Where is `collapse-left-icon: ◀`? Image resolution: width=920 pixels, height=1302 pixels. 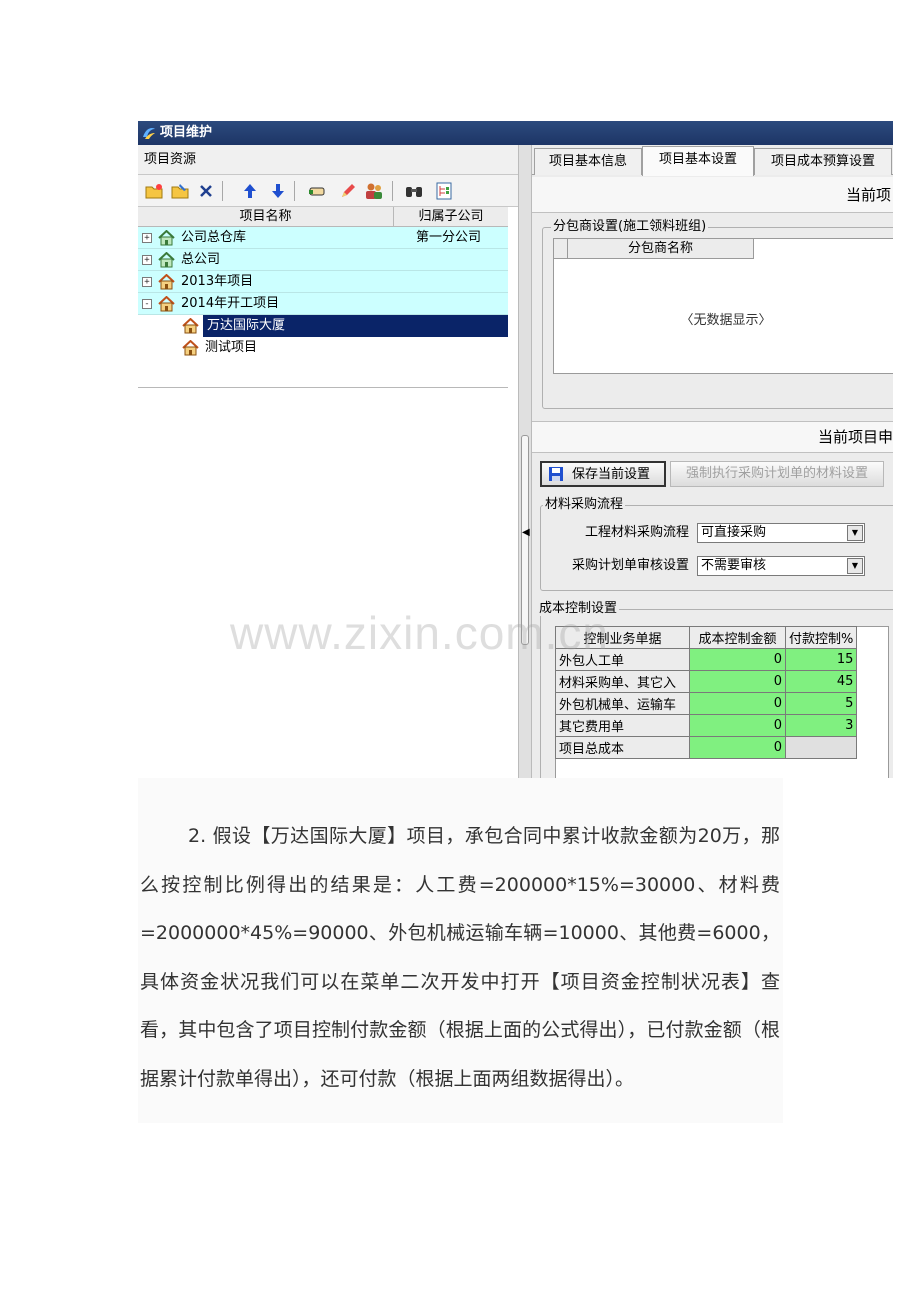 collapse-left-icon: ◀ is located at coordinates (526, 532).